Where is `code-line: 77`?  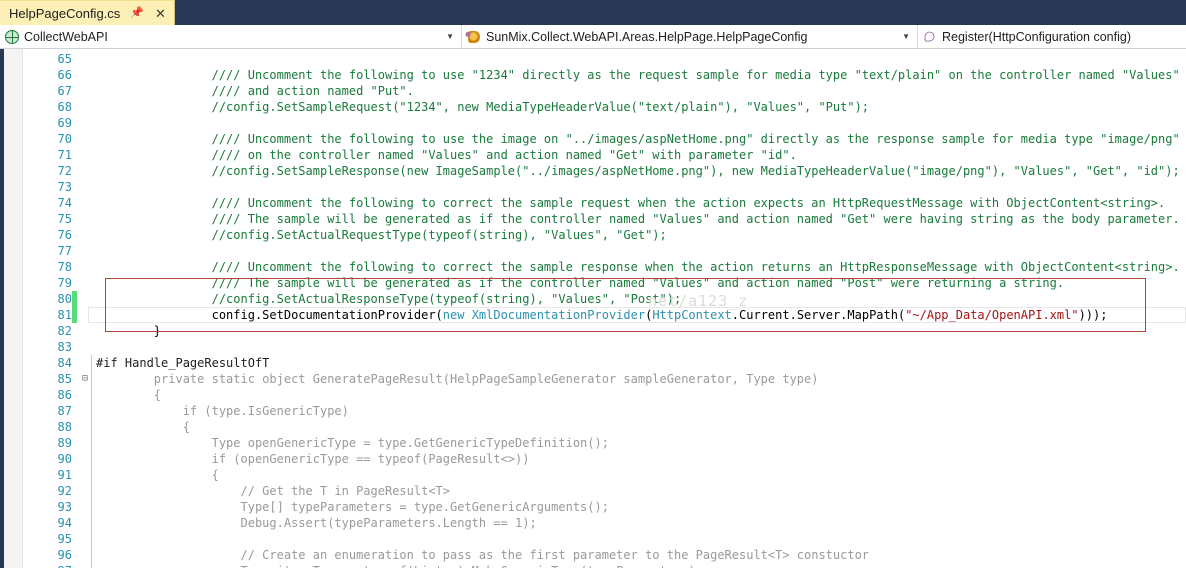 code-line: 77 is located at coordinates (593, 251).